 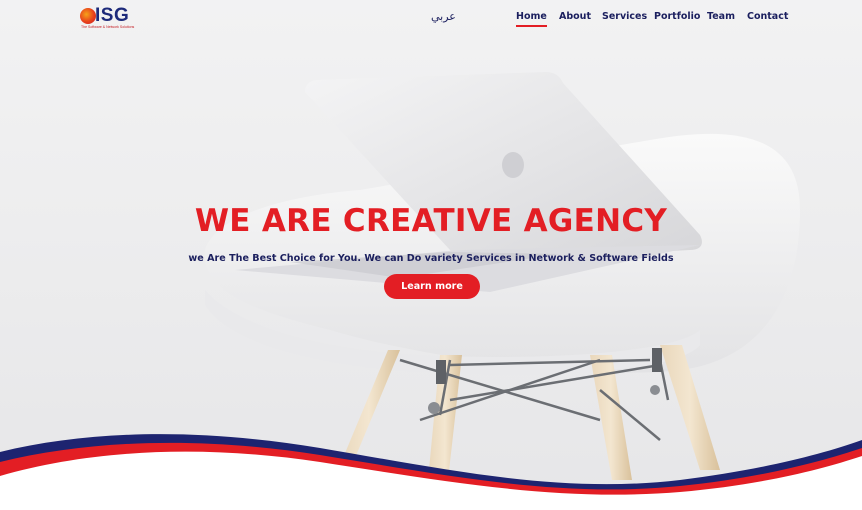 I want to click on chair-leg, so click(x=369, y=410).